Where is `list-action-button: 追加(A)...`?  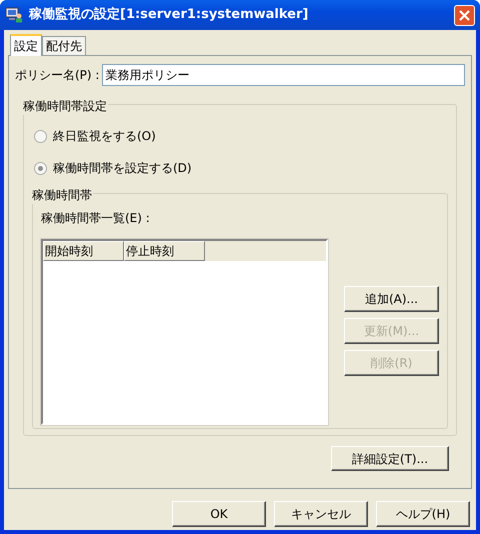
list-action-button: 追加(A)... is located at coordinates (391, 299).